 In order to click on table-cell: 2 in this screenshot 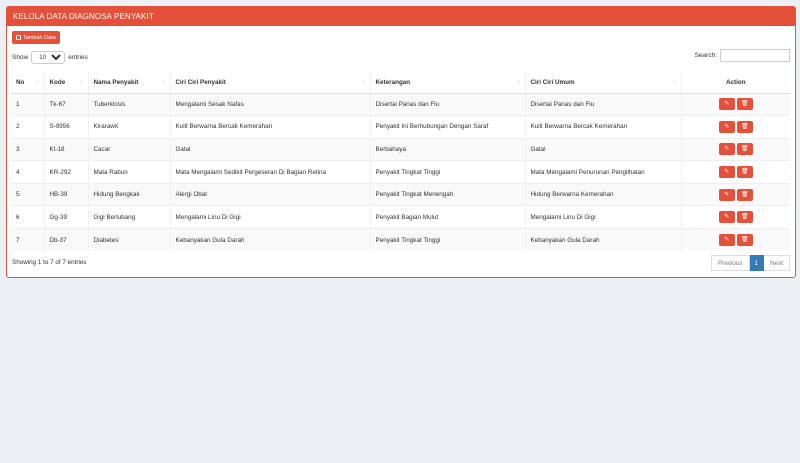, I will do `click(27, 127)`.